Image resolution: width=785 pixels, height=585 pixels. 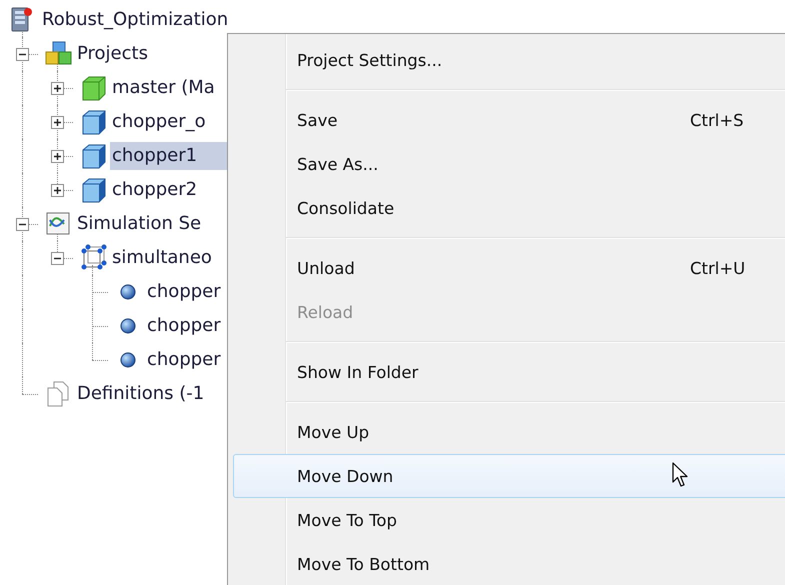 I want to click on menu-item: Move To Bottom, so click(x=509, y=563).